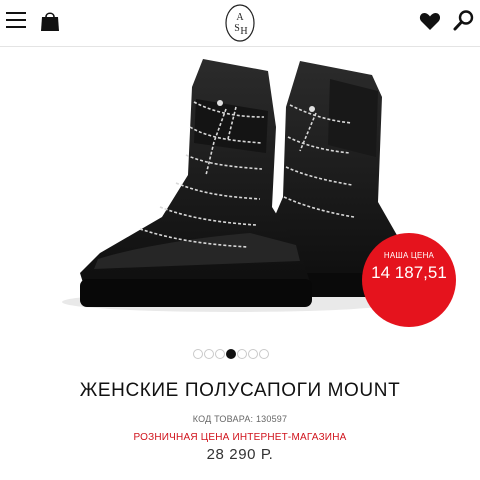 This screenshot has height=480, width=480. Describe the element at coordinates (240, 390) in the screenshot. I see `product-title: ЖЕНСКИЕ ПОЛУСАПОГИ MOUNT` at that location.